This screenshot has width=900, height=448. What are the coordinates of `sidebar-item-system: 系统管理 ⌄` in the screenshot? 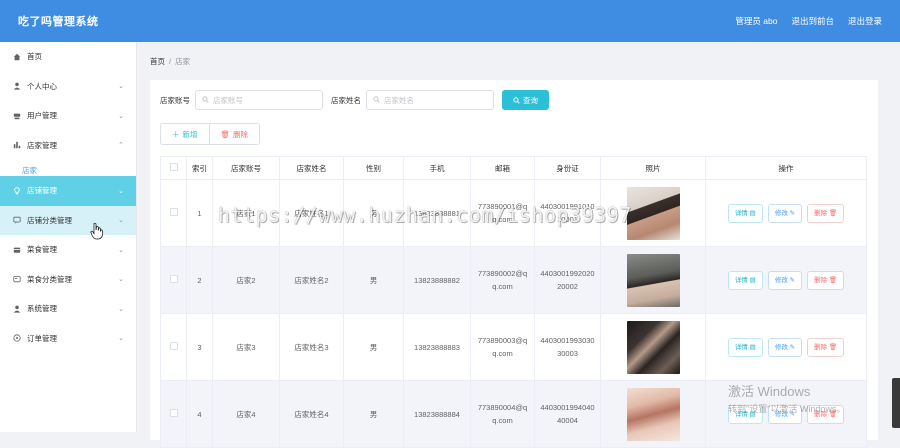 It's located at (68, 309).